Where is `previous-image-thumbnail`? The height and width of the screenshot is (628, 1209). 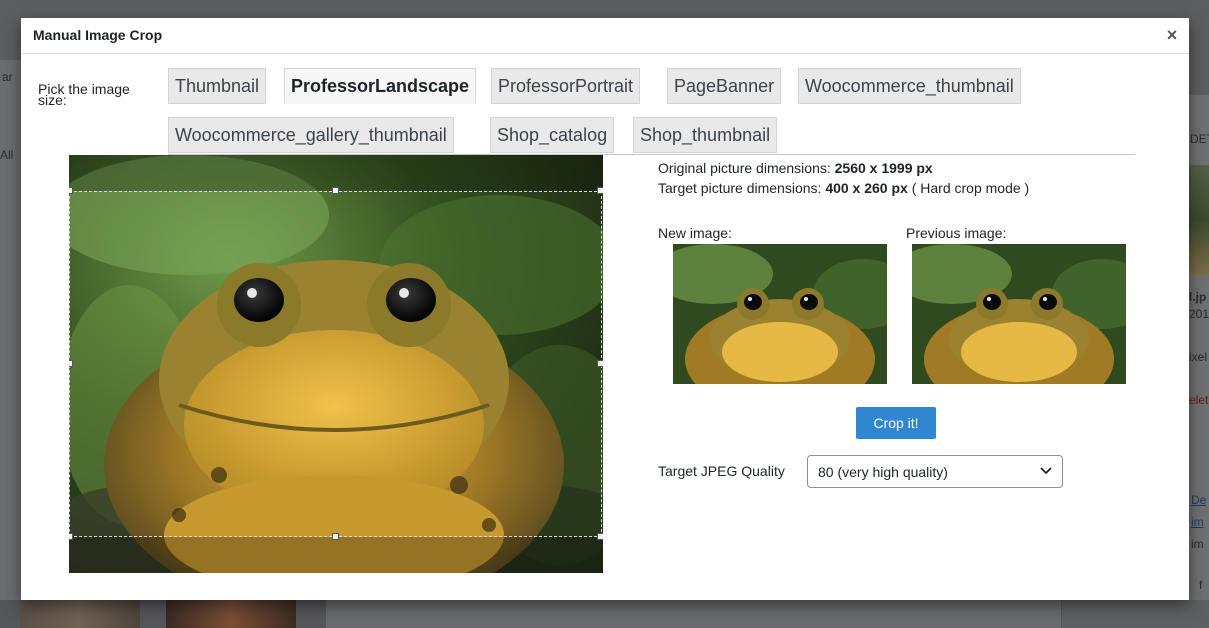
previous-image-thumbnail is located at coordinates (1019, 314).